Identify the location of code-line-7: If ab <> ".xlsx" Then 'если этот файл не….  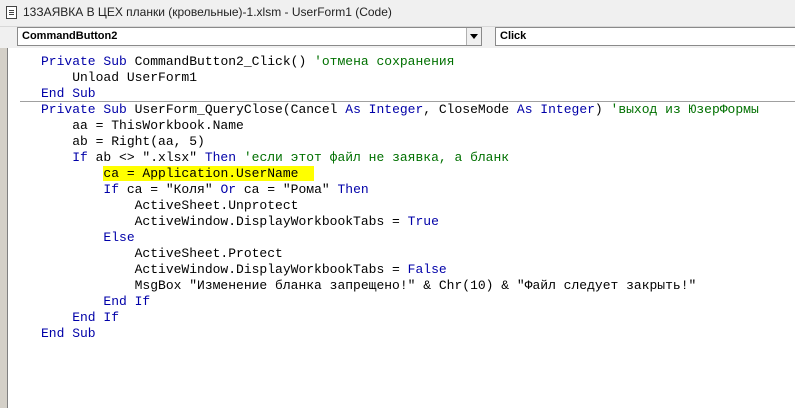
(275, 158).